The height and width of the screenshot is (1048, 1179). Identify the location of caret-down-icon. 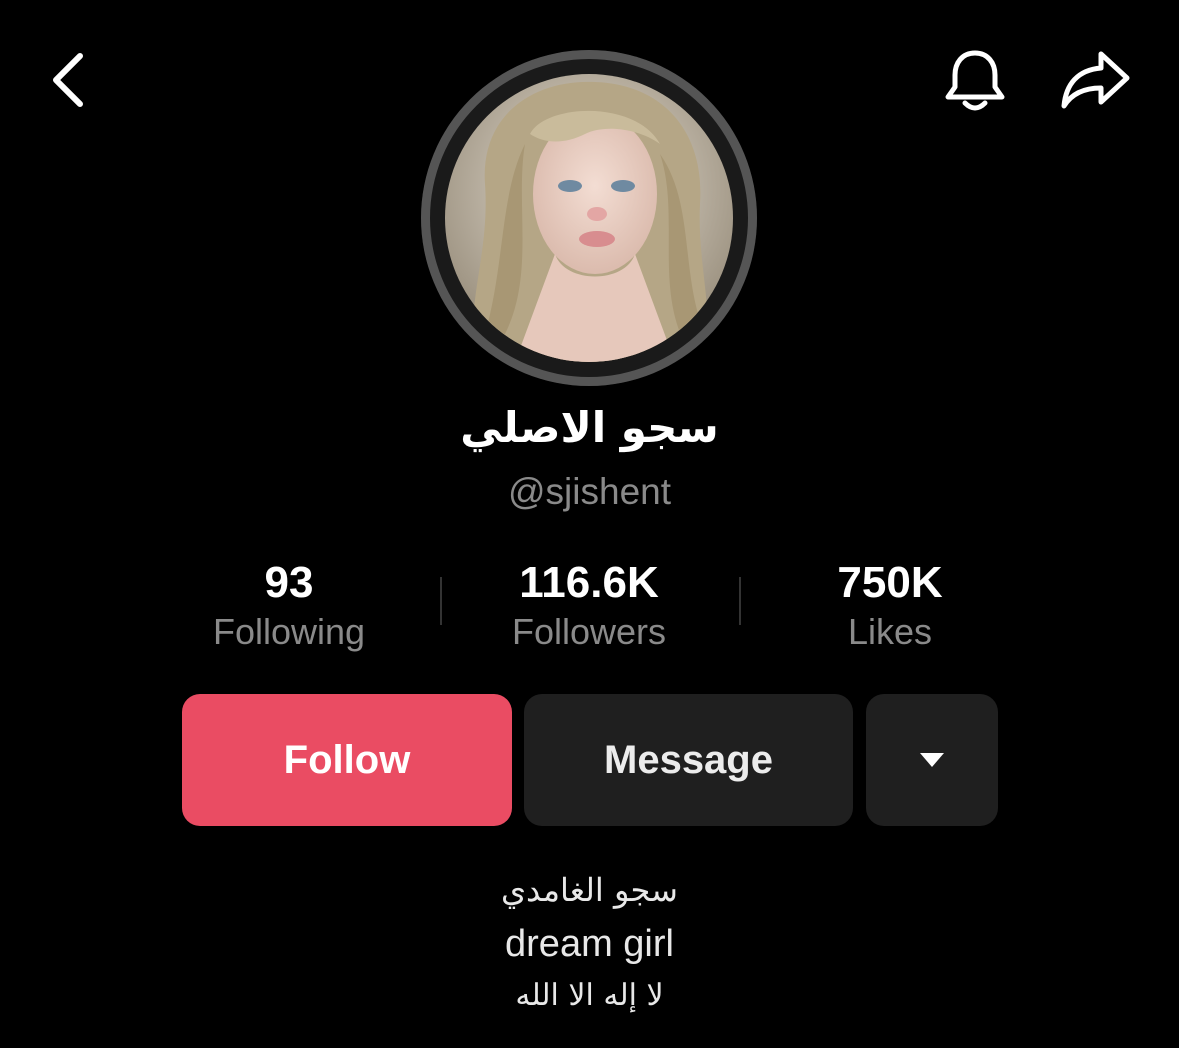
(932, 760).